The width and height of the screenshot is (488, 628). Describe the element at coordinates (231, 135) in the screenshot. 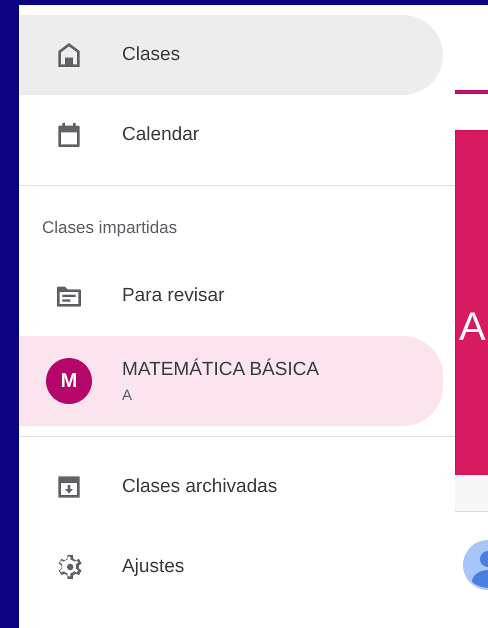

I see `drawer-item: Calendar` at that location.